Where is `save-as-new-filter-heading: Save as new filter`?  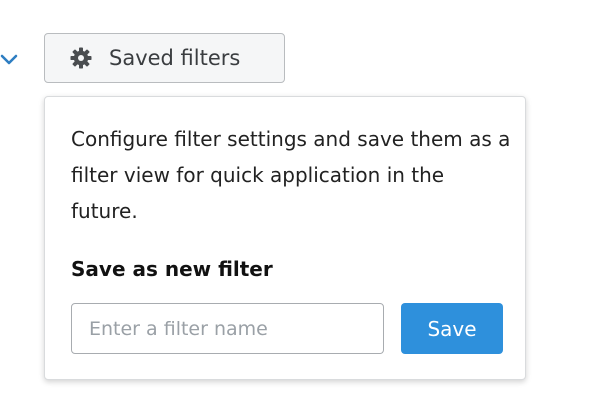
save-as-new-filter-heading: Save as new filter is located at coordinates (172, 269).